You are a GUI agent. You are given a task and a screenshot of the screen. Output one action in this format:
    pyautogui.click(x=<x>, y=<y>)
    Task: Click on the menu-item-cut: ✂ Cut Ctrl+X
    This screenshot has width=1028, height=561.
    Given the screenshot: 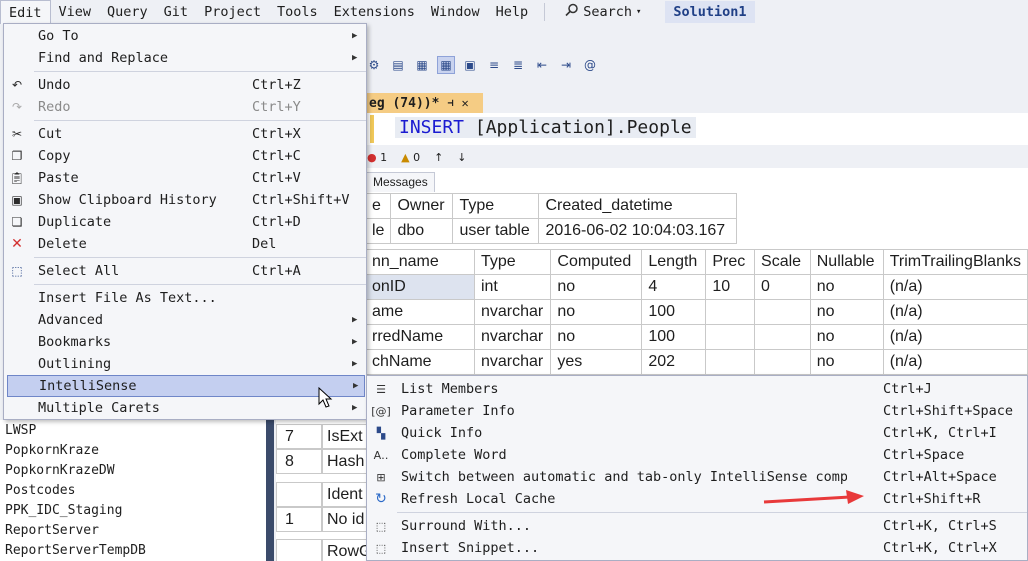 What is the action you would take?
    pyautogui.click(x=185, y=134)
    